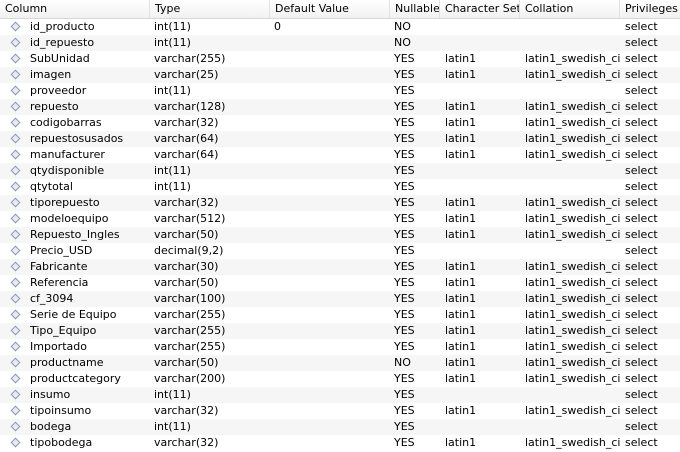  What do you see at coordinates (480, 91) in the screenshot?
I see `character-set-cell` at bounding box center [480, 91].